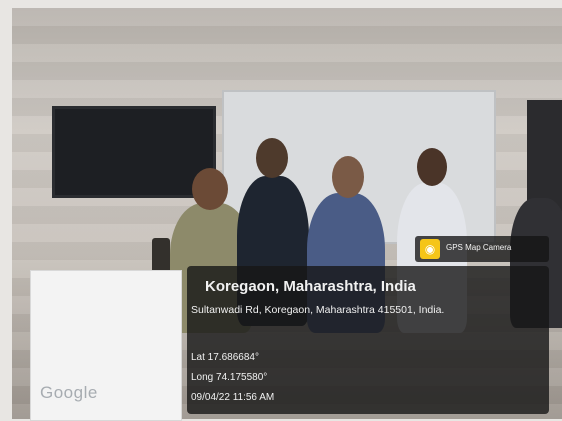 The width and height of the screenshot is (562, 421). Describe the element at coordinates (432, 167) in the screenshot. I see `person-4-head` at that location.